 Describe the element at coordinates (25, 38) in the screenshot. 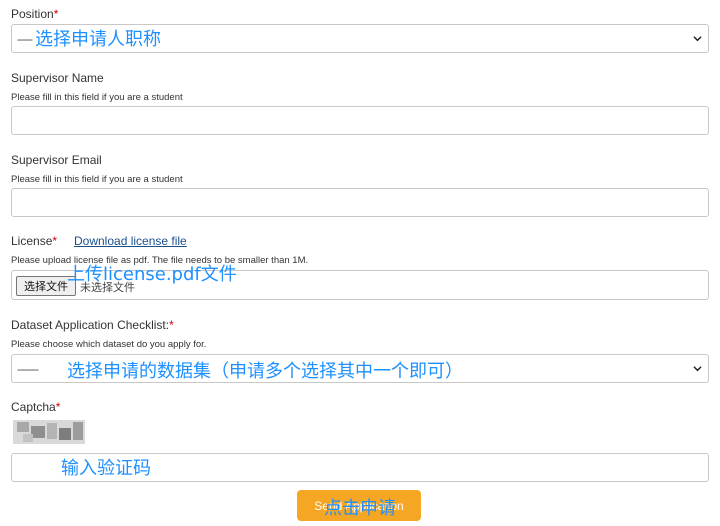

I see `position-selected-value: -----` at that location.